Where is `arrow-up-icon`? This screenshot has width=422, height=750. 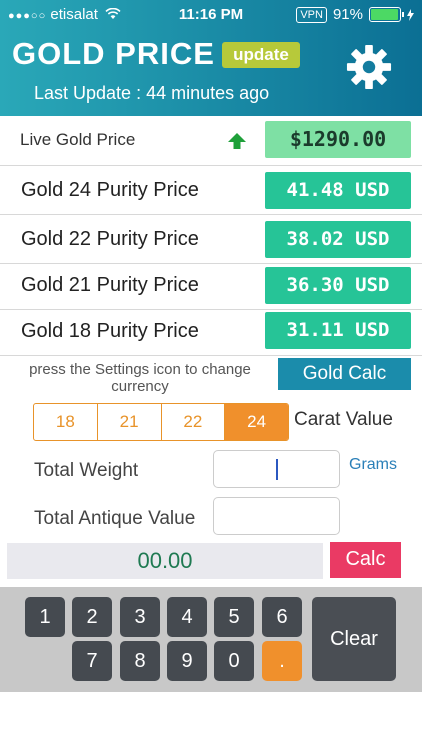 arrow-up-icon is located at coordinates (237, 141).